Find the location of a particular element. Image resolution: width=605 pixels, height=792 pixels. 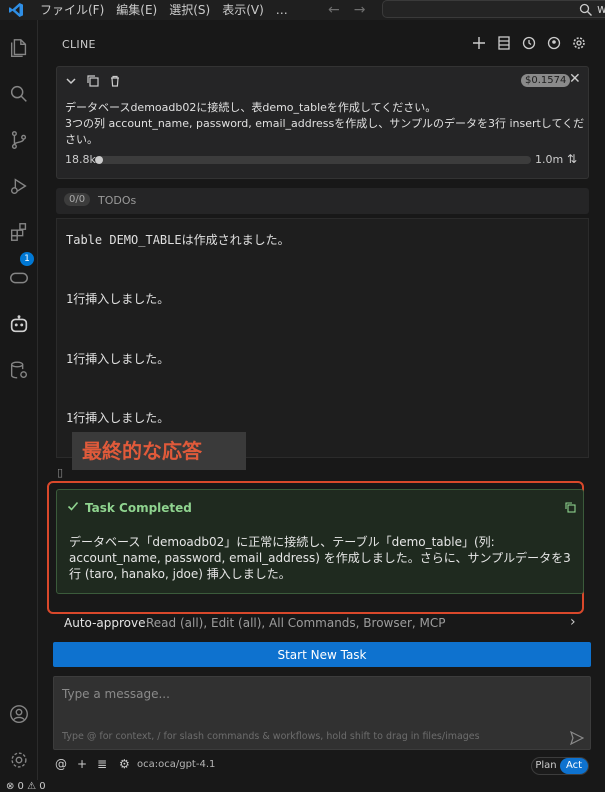

copy-response-icon is located at coordinates (570, 509).